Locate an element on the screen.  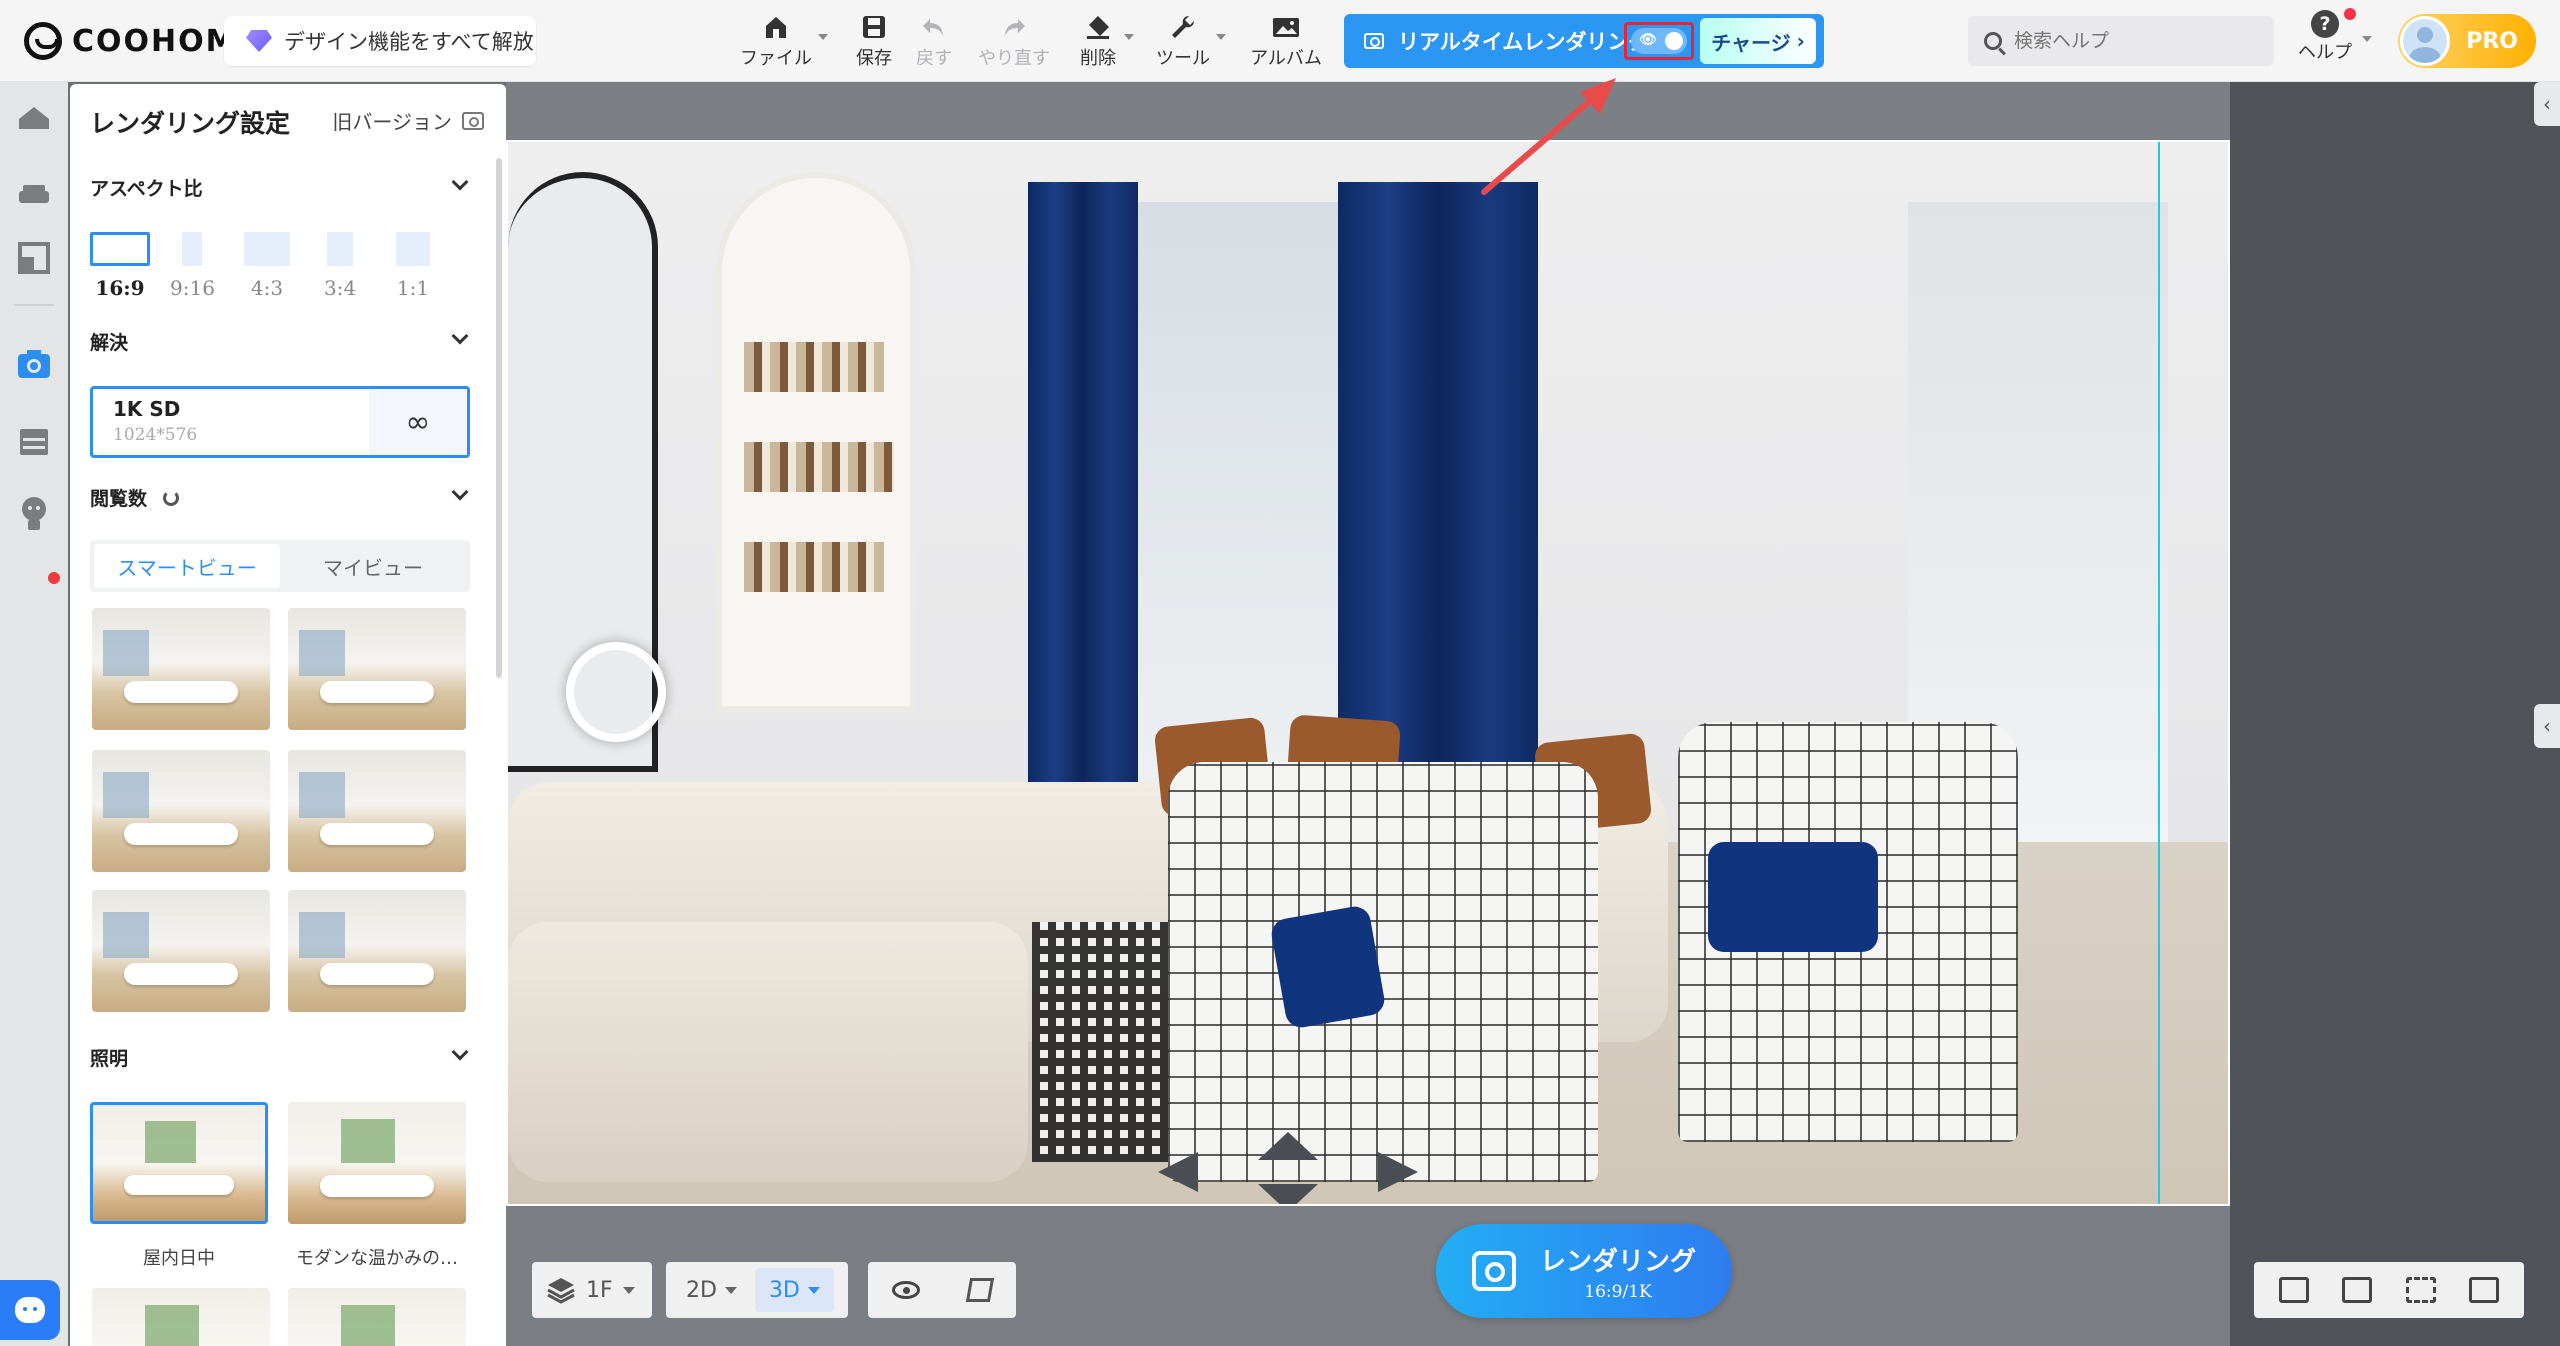
aspect-option-label: 1:1 is located at coordinates (413, 288).